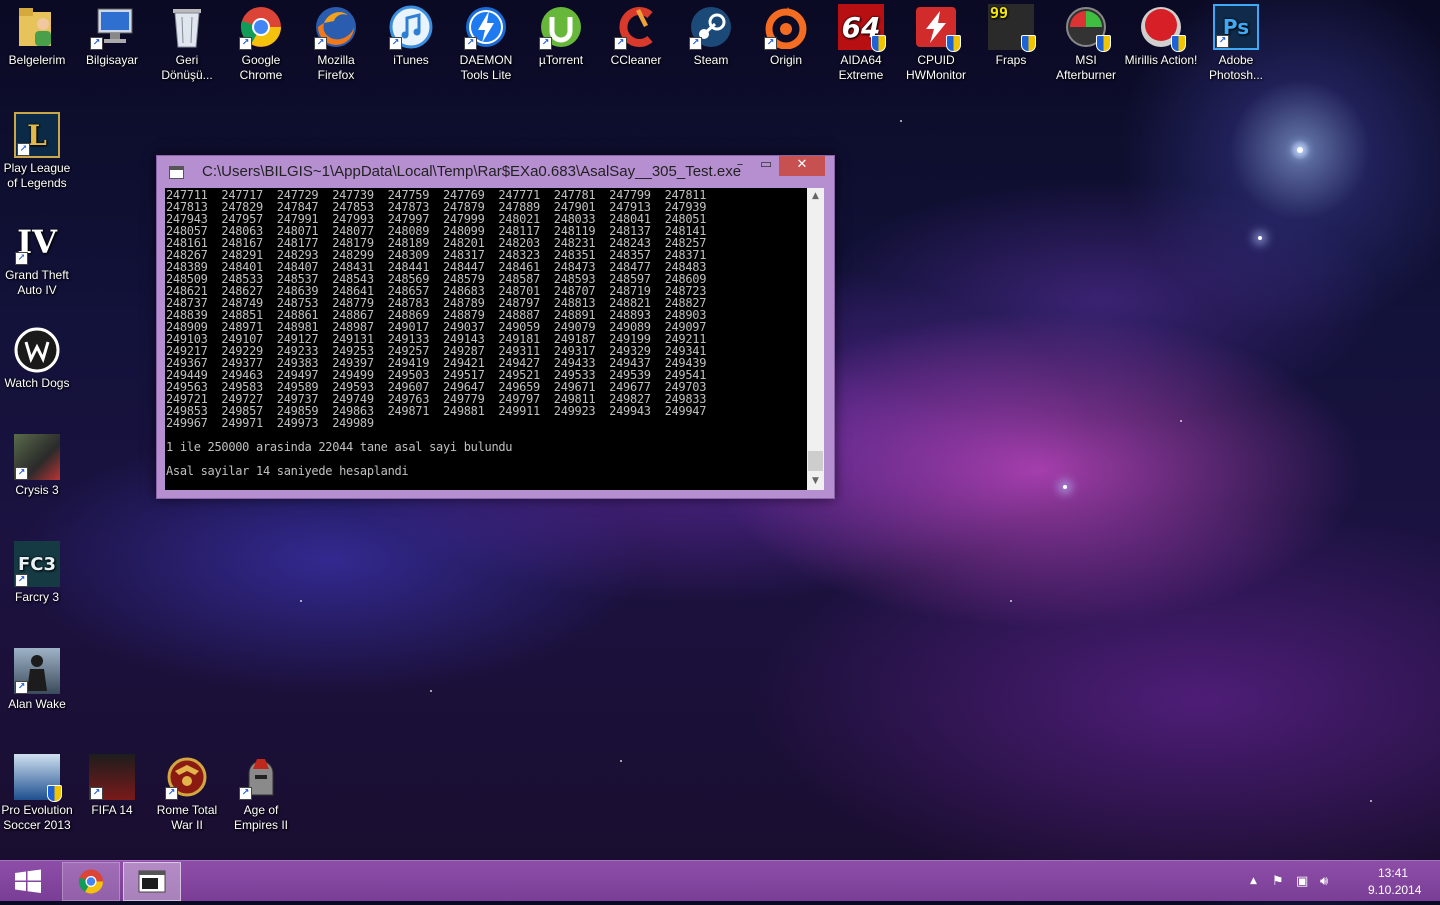 The image size is (1440, 905). Describe the element at coordinates (187, 777) in the screenshot. I see `rome-total-war-icon: ↗` at that location.